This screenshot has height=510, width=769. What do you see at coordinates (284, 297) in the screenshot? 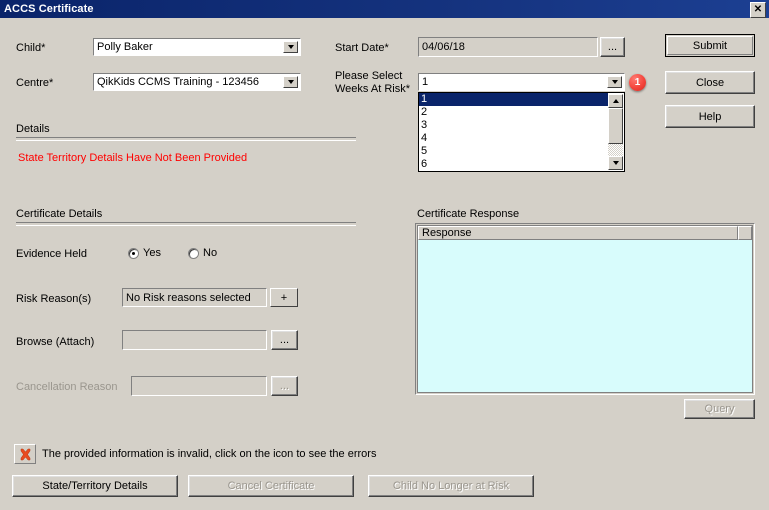
I see `add-risk-reason-button: +` at bounding box center [284, 297].